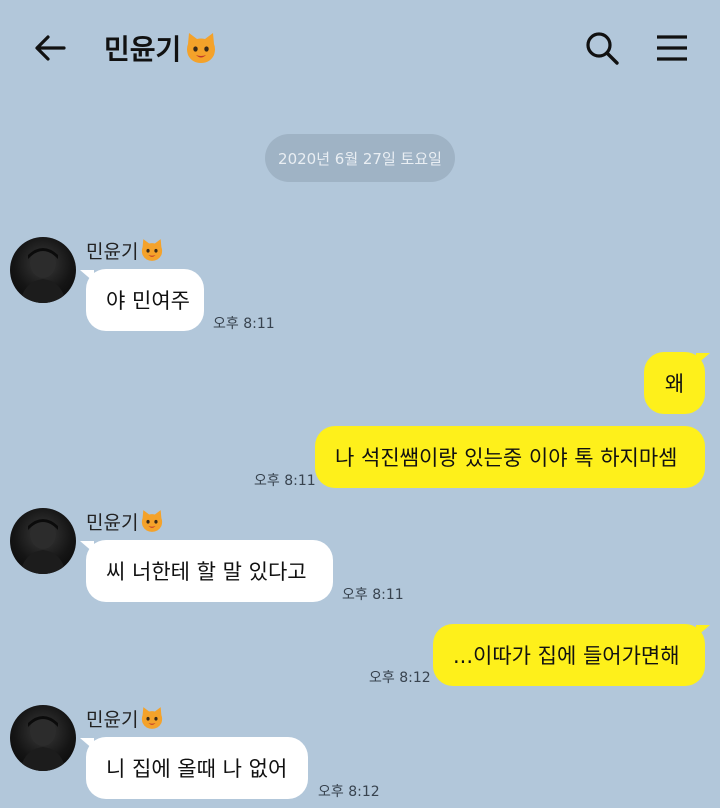 The width and height of the screenshot is (720, 808). I want to click on search-icon, so click(602, 48).